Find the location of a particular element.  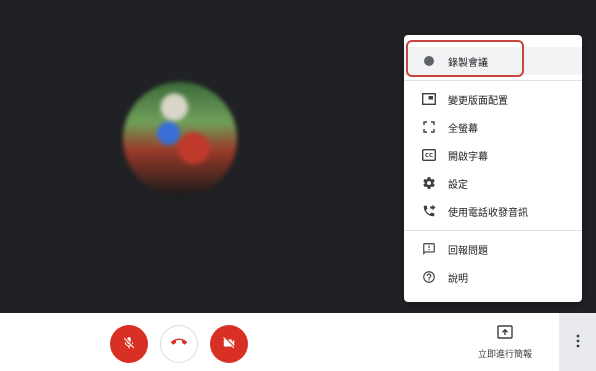

mic-toggle-button is located at coordinates (129, 344).